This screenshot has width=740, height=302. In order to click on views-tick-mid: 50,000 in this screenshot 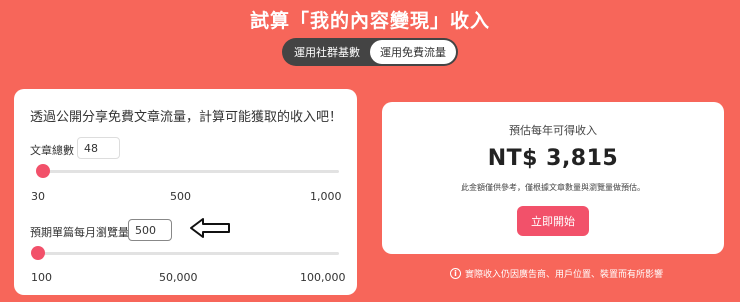, I will do `click(178, 277)`.